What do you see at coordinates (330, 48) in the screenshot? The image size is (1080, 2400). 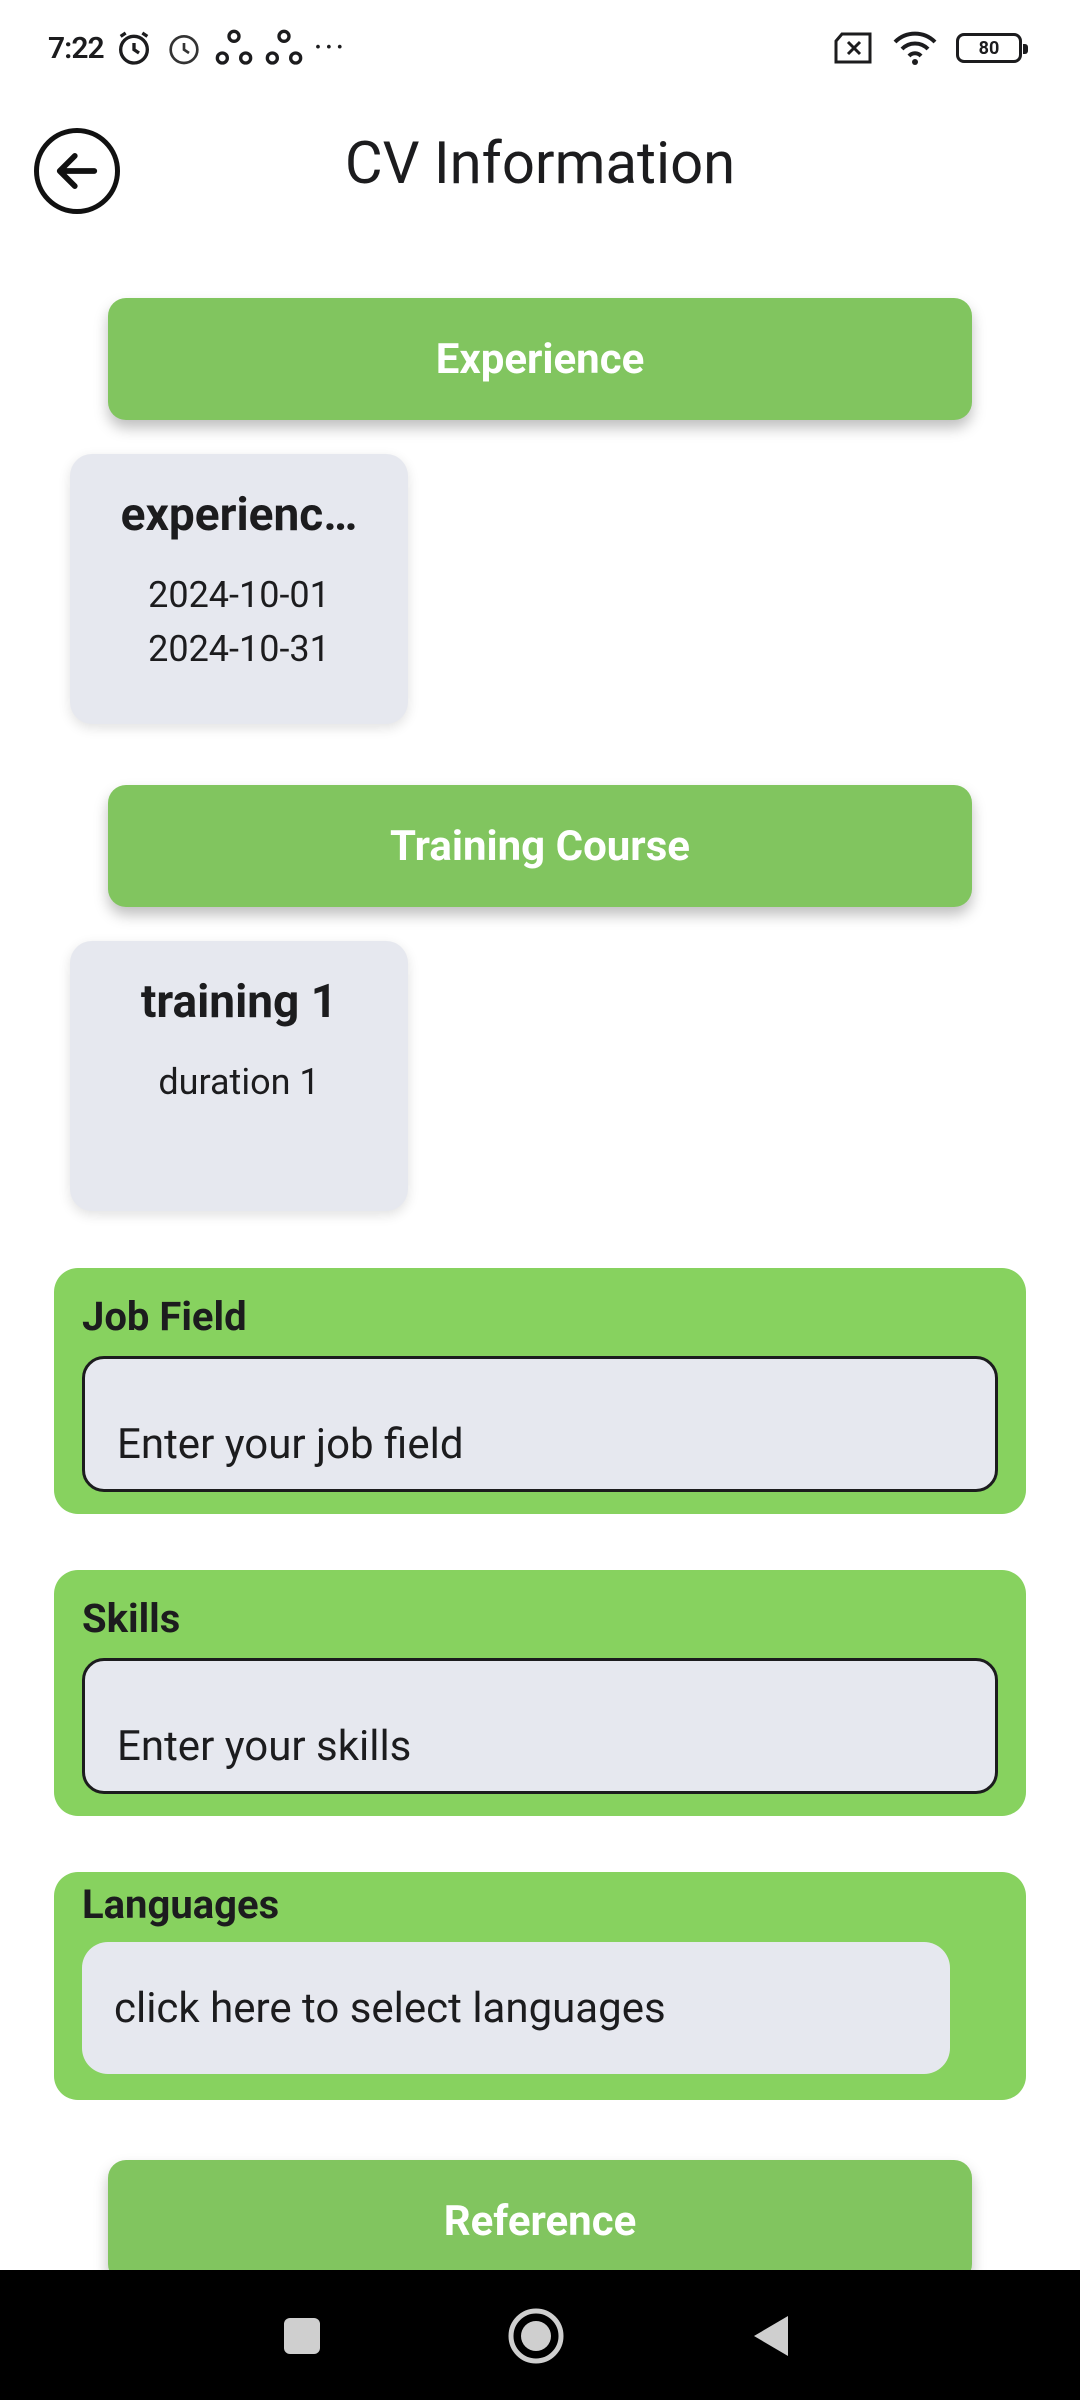 I see `more-icon: ···` at bounding box center [330, 48].